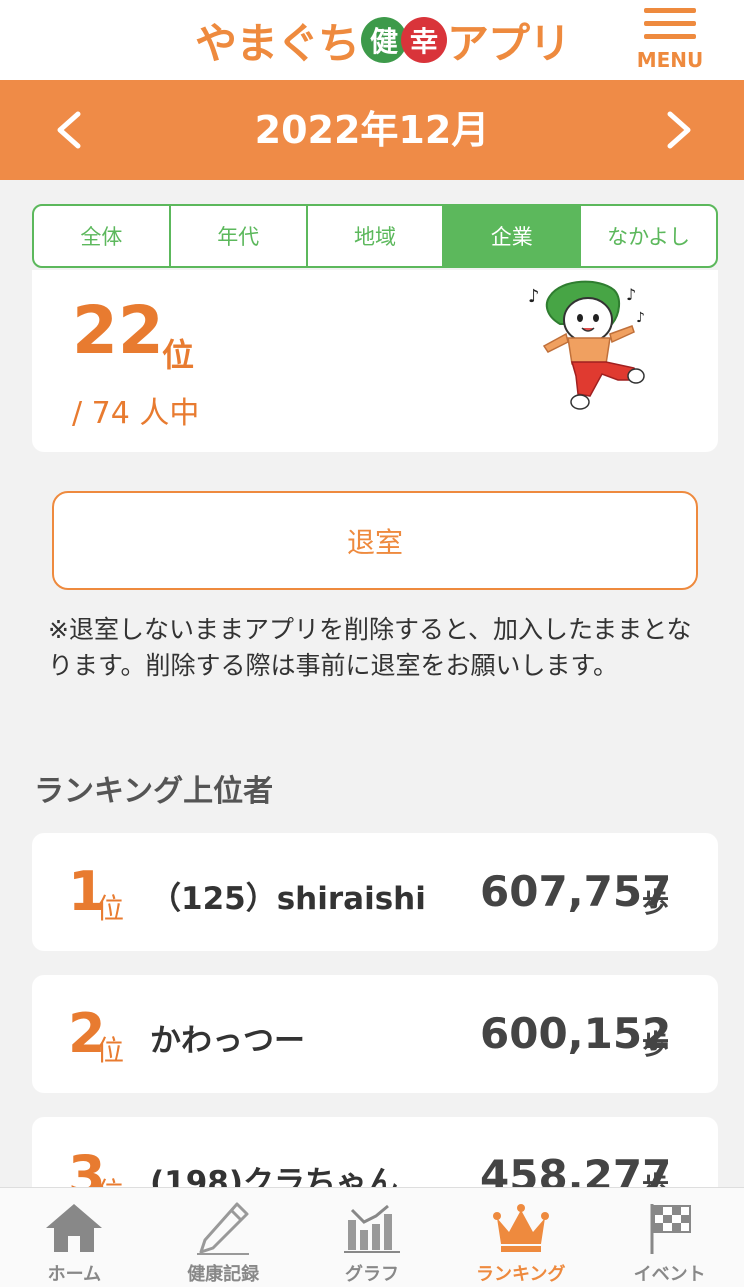 The height and width of the screenshot is (1287, 744). What do you see at coordinates (648, 236) in the screenshot?
I see `tab-friends: なかよし` at bounding box center [648, 236].